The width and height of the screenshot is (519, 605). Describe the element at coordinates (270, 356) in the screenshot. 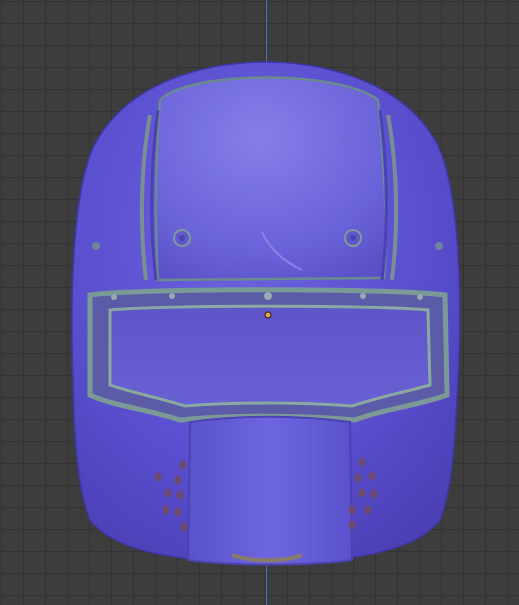

I see `visor-glass` at that location.